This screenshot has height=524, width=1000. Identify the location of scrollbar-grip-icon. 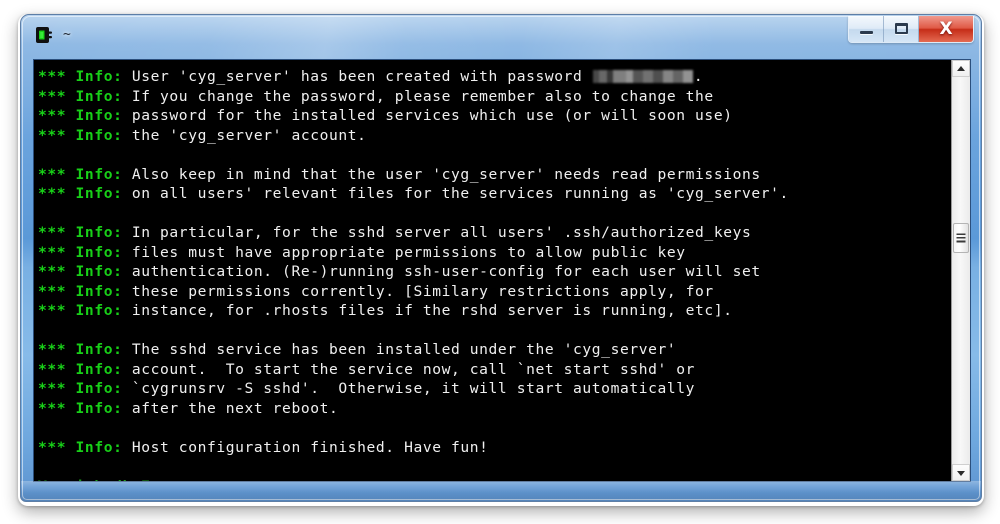
(961, 238).